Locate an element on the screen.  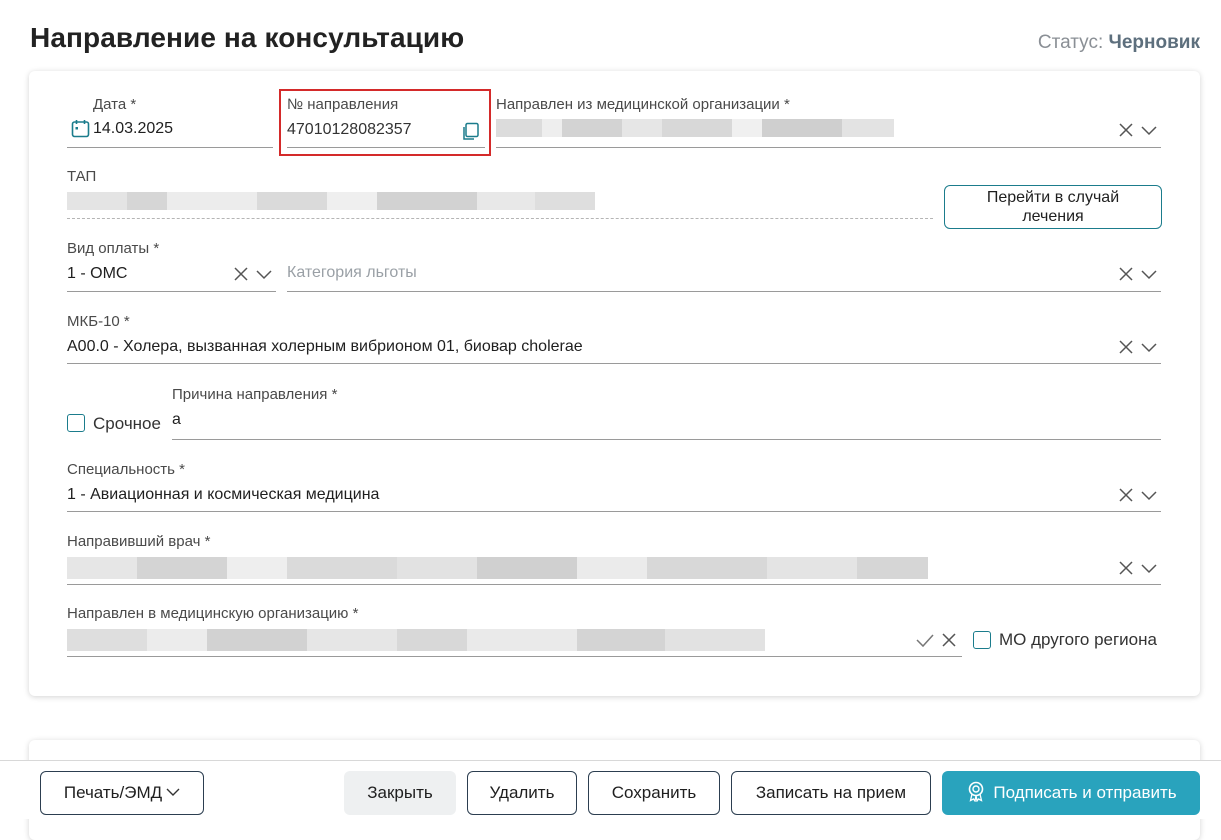
specialty-controls is located at coordinates (1138, 495).